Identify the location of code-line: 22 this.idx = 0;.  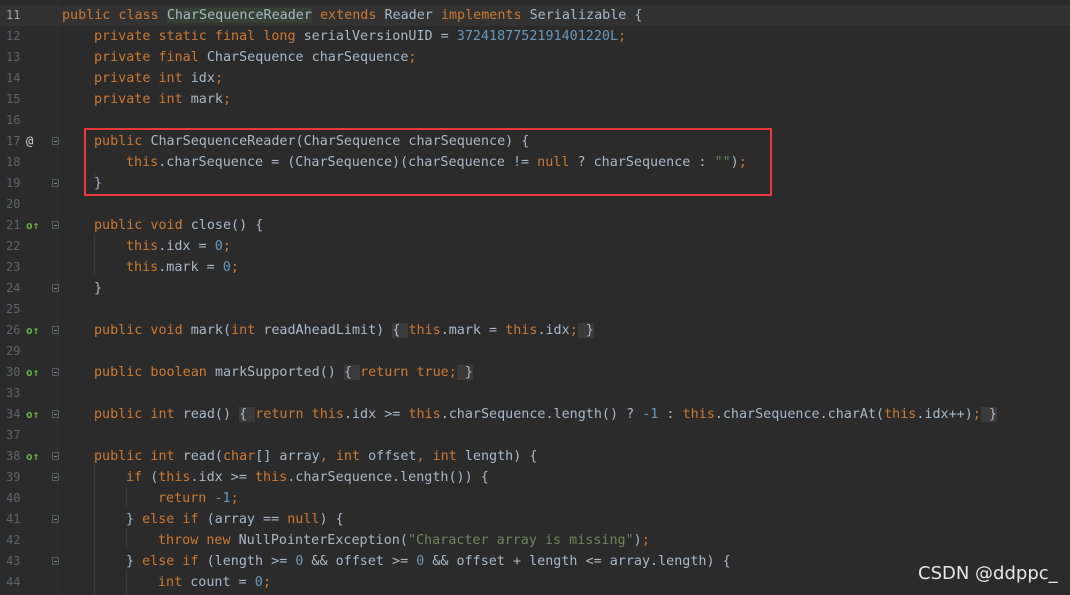
(535, 246).